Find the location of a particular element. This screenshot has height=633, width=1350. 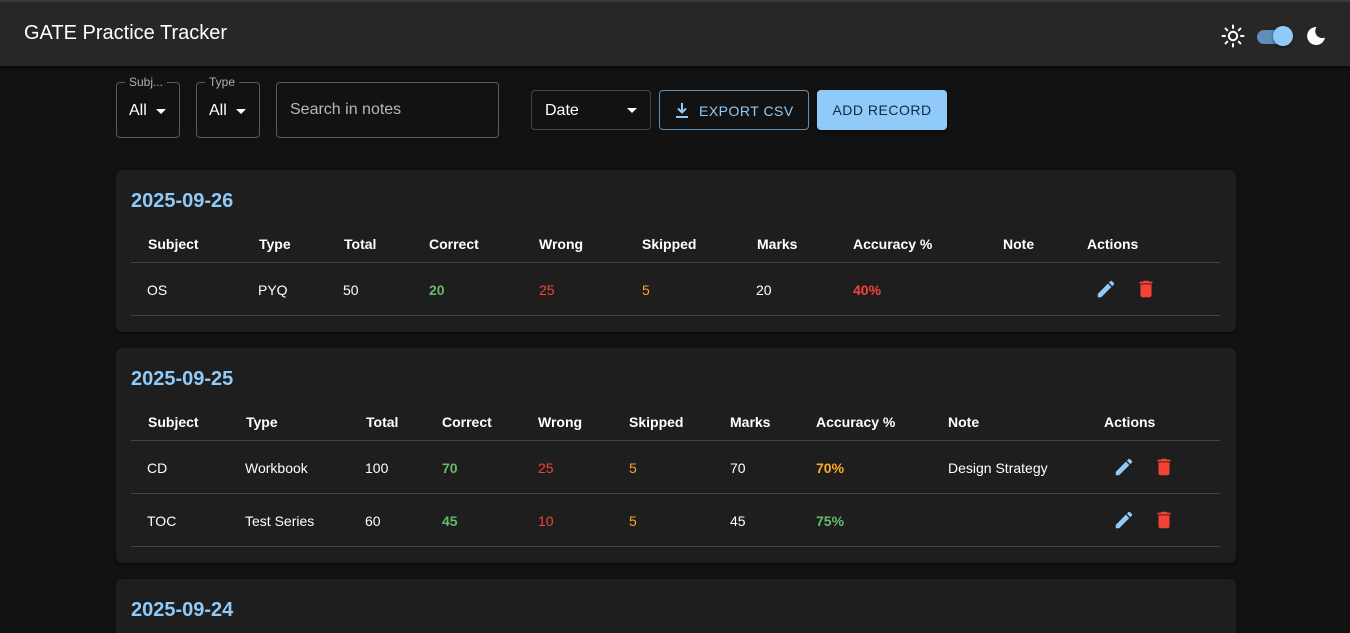

group-date: 2025-09-24 is located at coordinates (182, 610).